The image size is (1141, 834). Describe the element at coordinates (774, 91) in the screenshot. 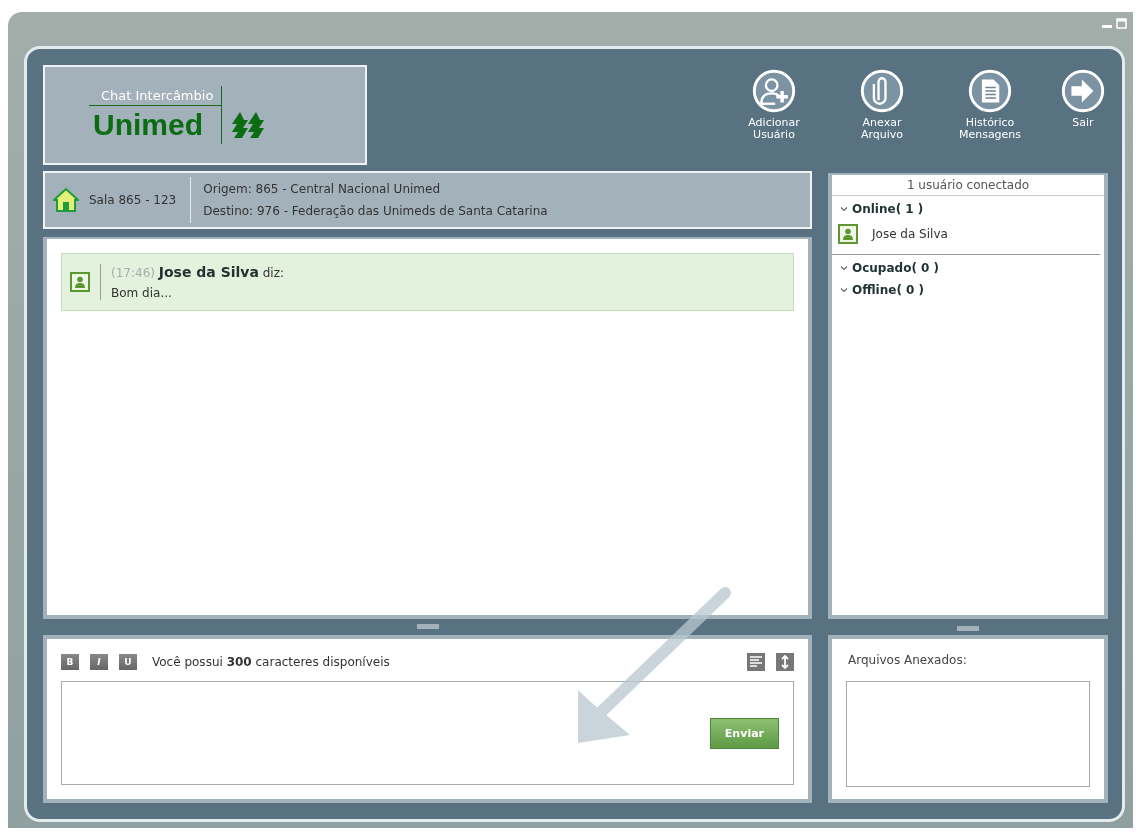

I see `add-user-icon` at that location.